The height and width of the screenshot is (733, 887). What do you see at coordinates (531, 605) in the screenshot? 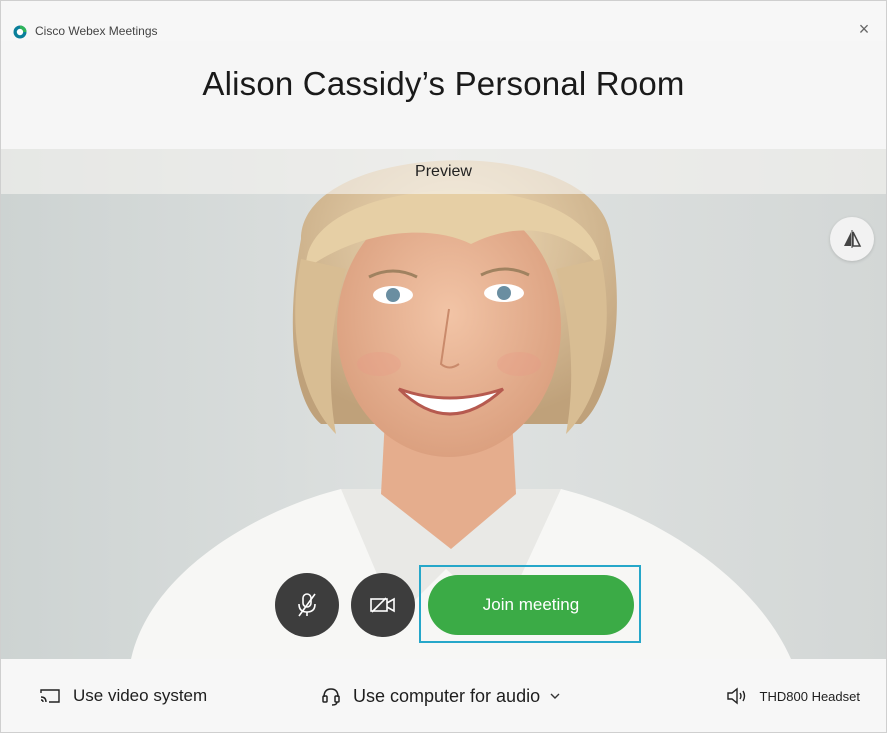
I see `join-meeting-button: Join meeting` at bounding box center [531, 605].